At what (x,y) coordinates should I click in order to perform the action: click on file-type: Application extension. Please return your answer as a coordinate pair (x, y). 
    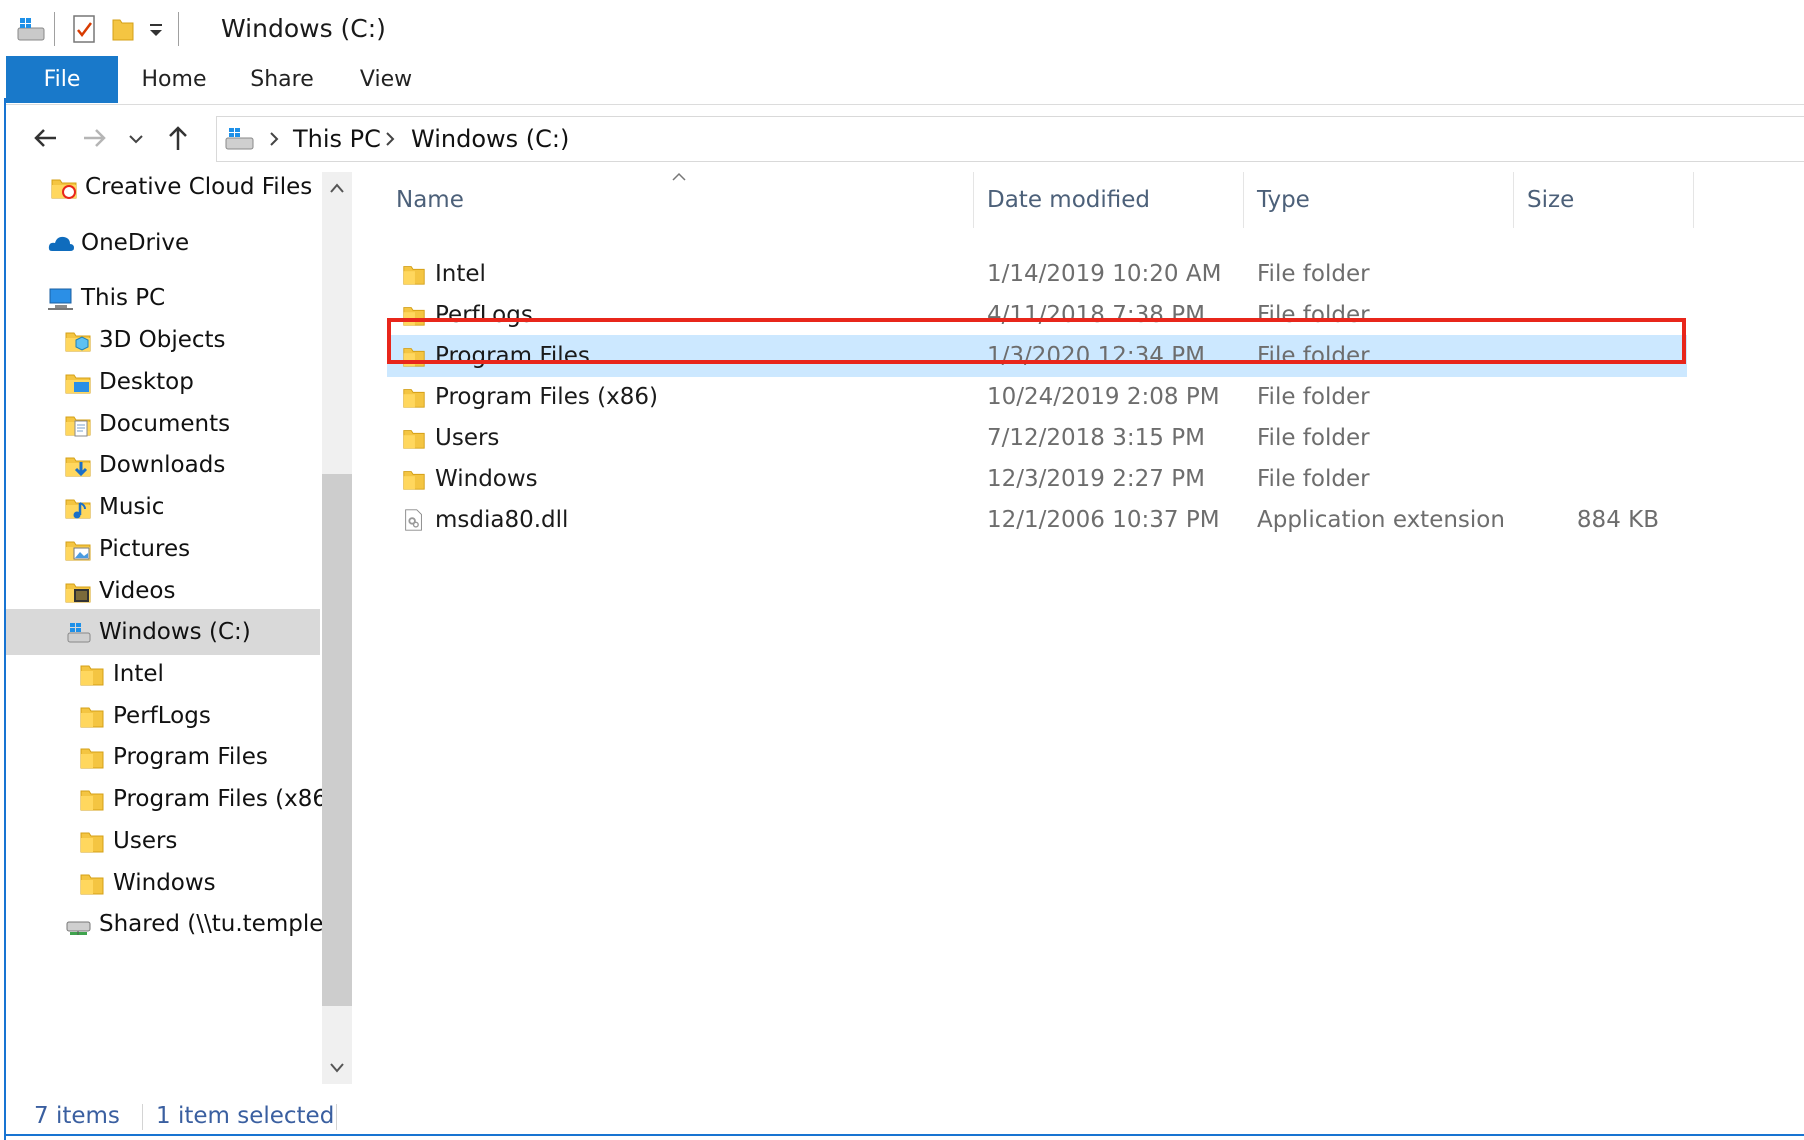
    Looking at the image, I should click on (1381, 520).